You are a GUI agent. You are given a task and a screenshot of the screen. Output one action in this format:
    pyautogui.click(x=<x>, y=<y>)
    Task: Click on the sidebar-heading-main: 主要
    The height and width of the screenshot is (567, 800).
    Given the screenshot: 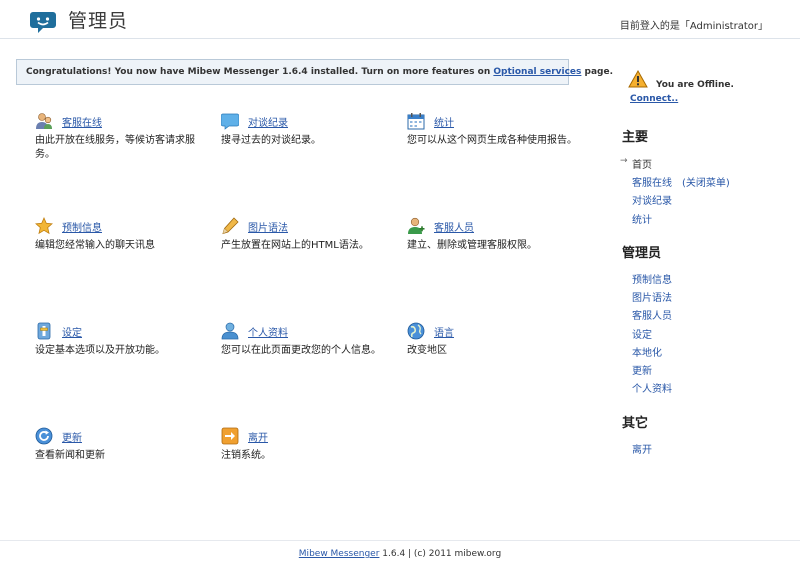 What is the action you would take?
    pyautogui.click(x=635, y=137)
    